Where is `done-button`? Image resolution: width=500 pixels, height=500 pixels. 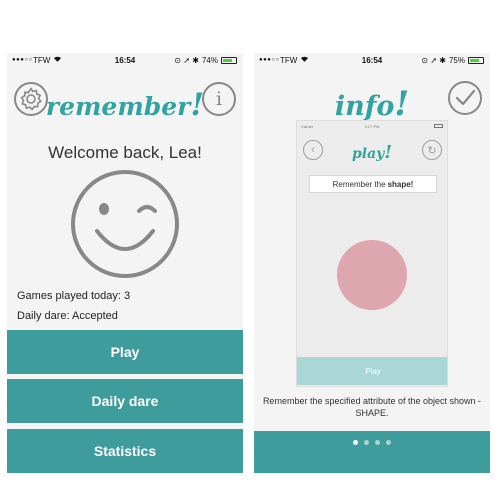
done-button is located at coordinates (465, 98).